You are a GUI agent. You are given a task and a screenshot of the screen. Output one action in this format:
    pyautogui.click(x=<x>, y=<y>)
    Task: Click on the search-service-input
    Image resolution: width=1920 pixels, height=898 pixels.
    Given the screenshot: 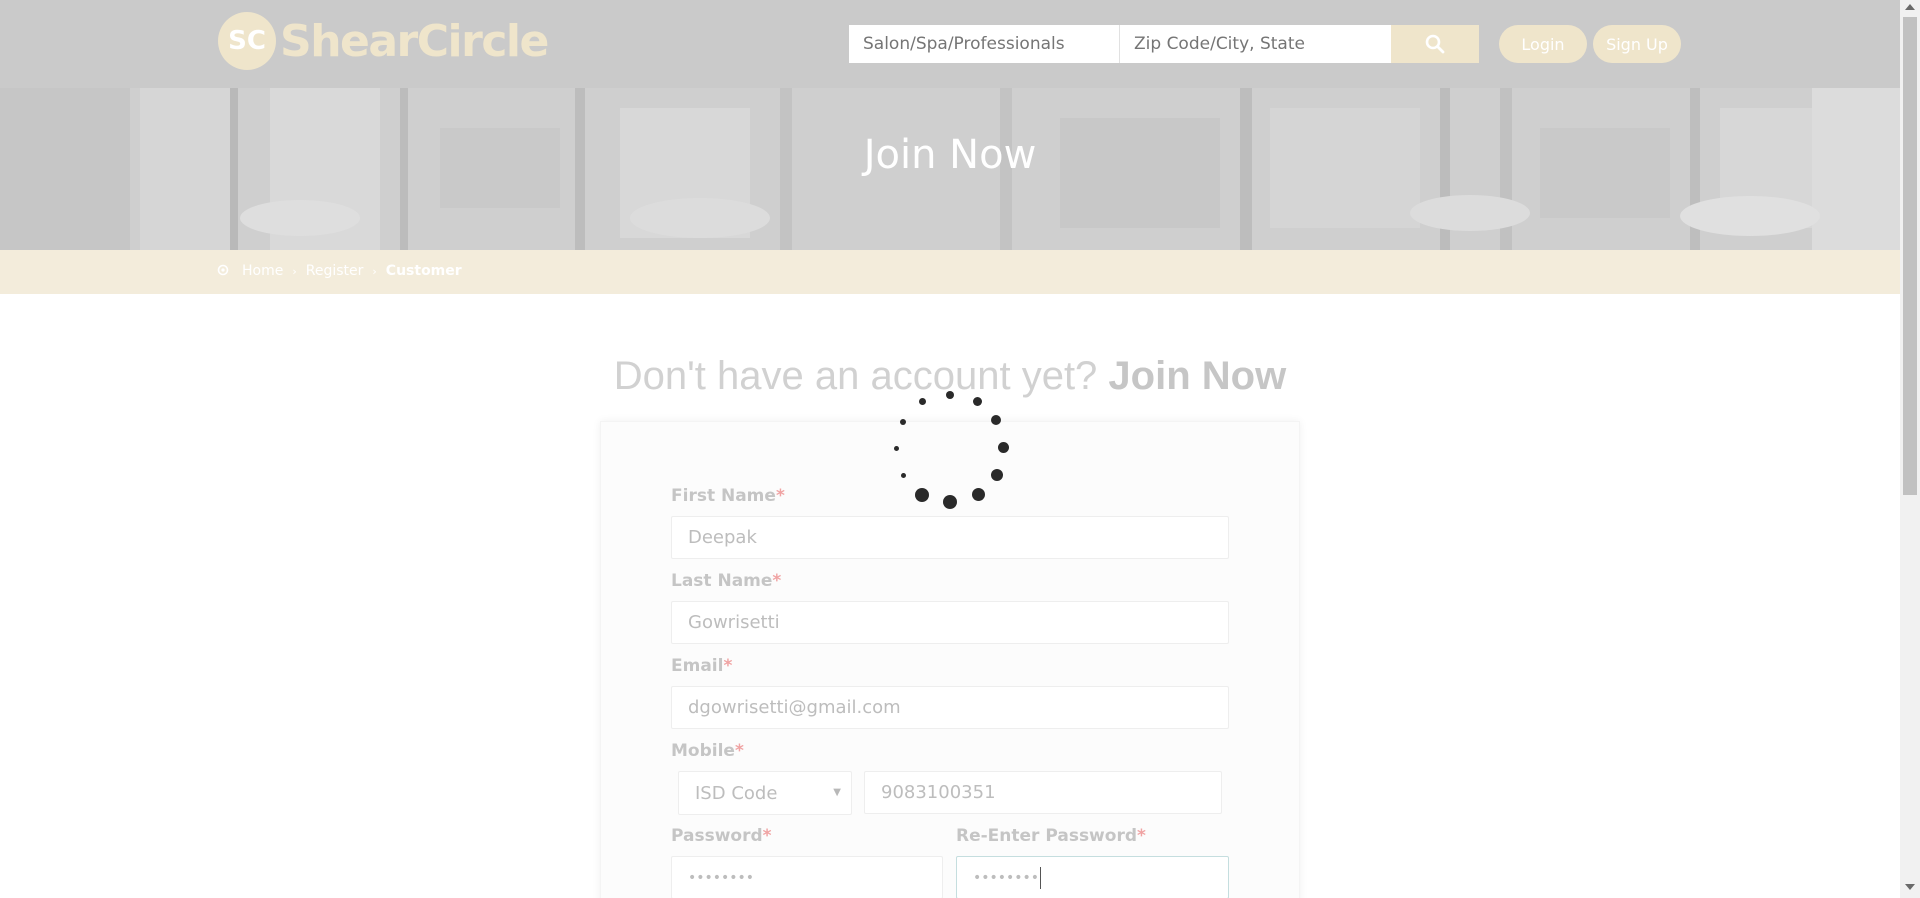 What is the action you would take?
    pyautogui.click(x=984, y=44)
    